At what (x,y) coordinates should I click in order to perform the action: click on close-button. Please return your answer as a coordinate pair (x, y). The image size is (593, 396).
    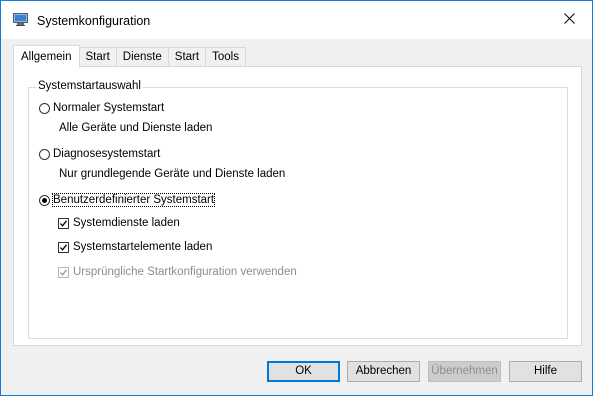
    Looking at the image, I should click on (569, 20).